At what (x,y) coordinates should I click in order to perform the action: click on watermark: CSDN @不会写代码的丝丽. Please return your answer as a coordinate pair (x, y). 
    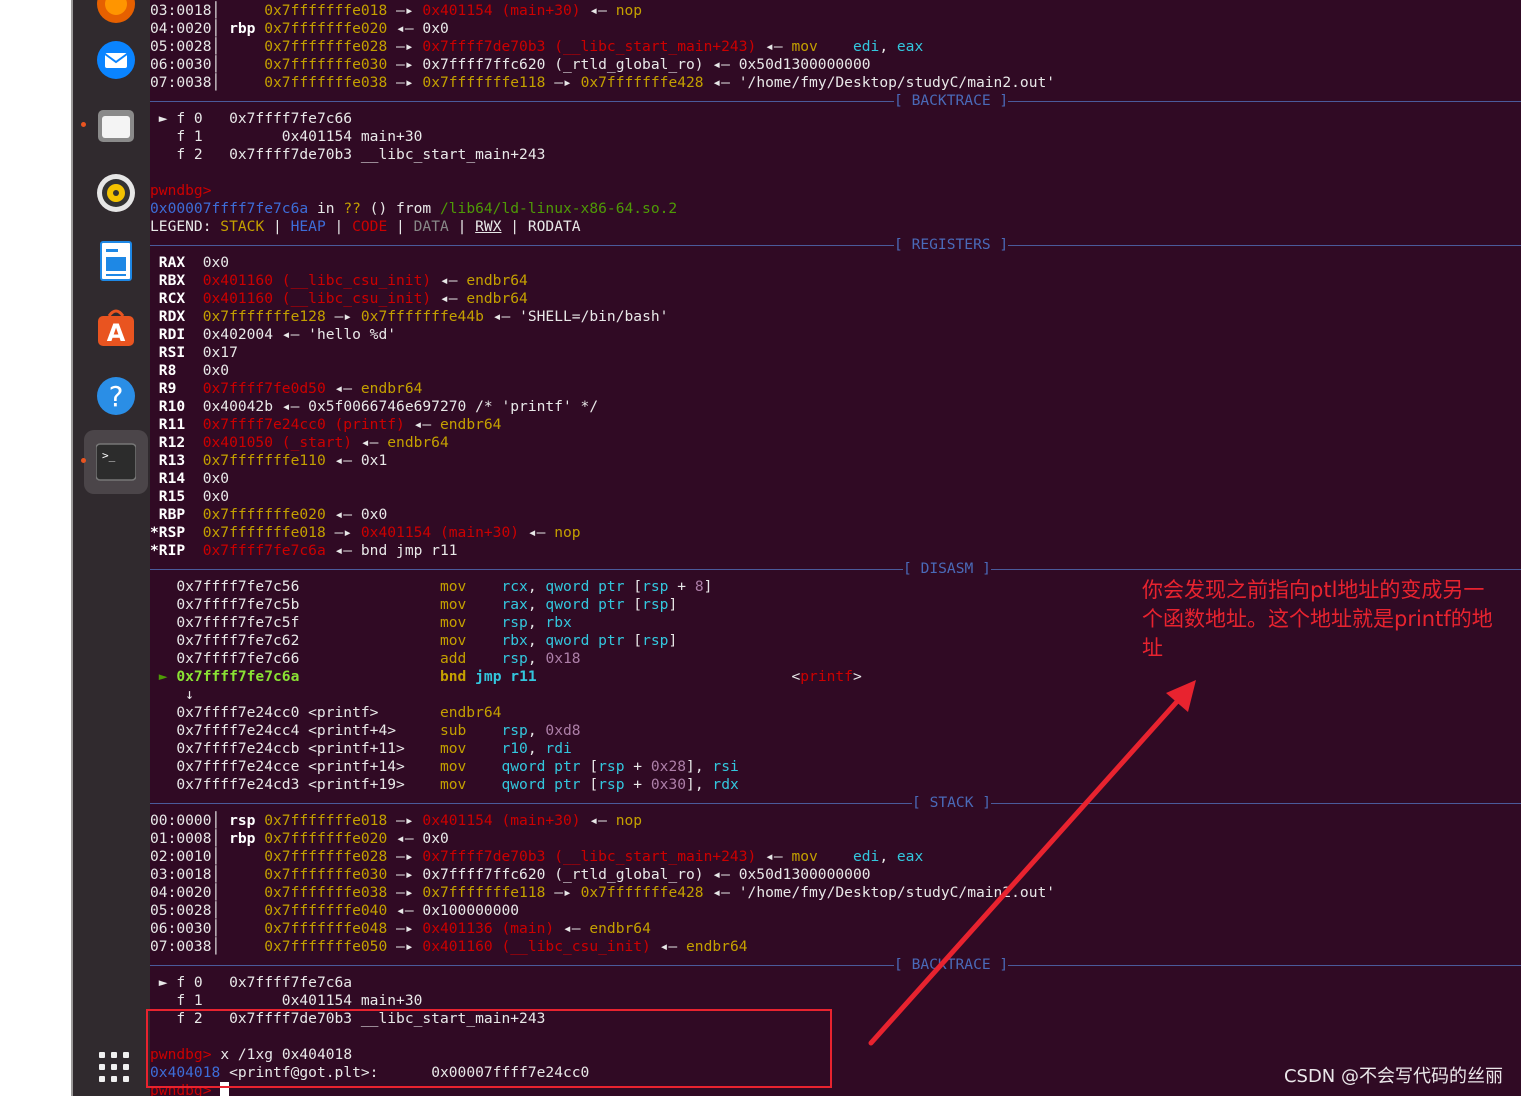
    Looking at the image, I should click on (1393, 1076).